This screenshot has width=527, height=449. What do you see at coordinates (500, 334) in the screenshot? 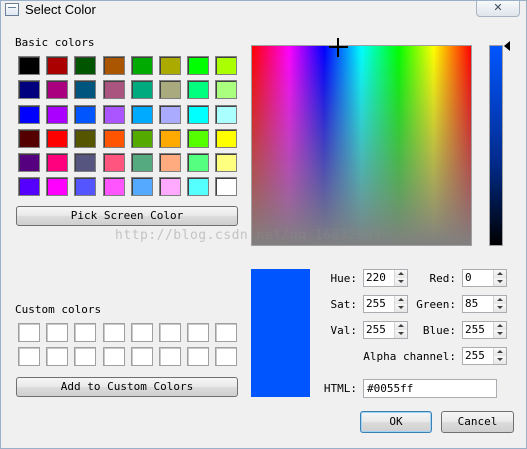
I see `blue-down-arrow-icon` at bounding box center [500, 334].